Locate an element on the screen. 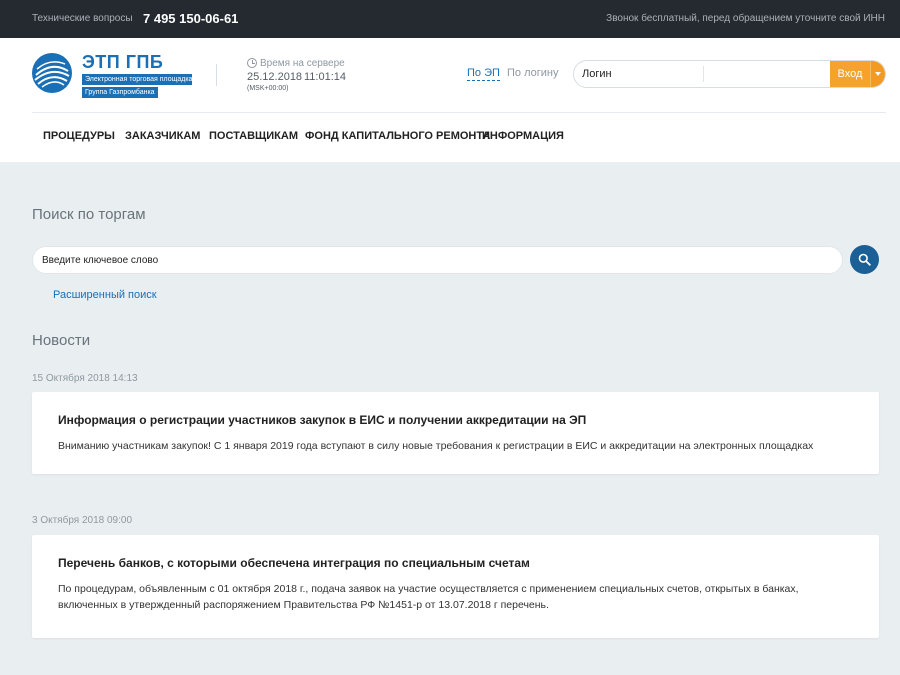  login-form: Вход is located at coordinates (729, 74).